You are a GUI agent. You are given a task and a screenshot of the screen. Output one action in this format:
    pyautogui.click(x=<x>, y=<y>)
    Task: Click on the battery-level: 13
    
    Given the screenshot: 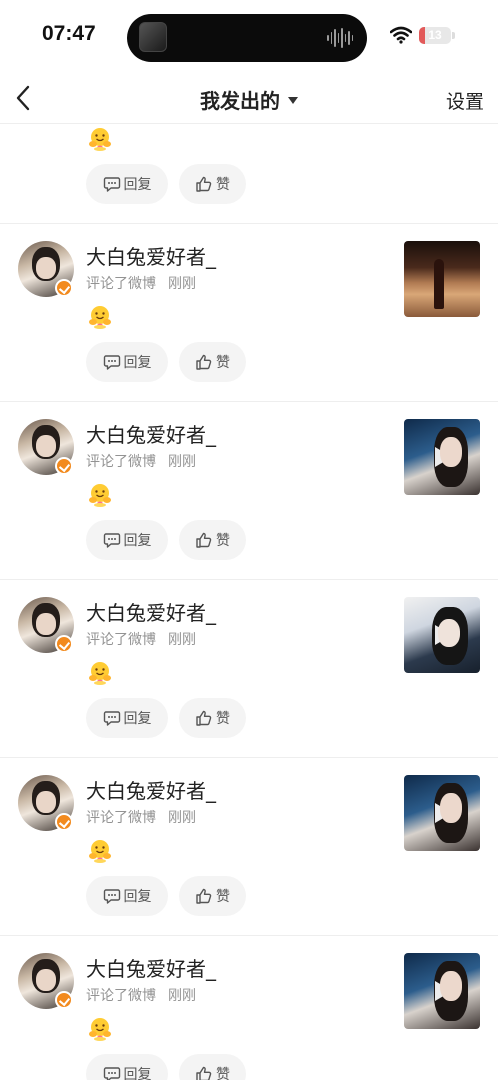 What is the action you would take?
    pyautogui.click(x=435, y=35)
    